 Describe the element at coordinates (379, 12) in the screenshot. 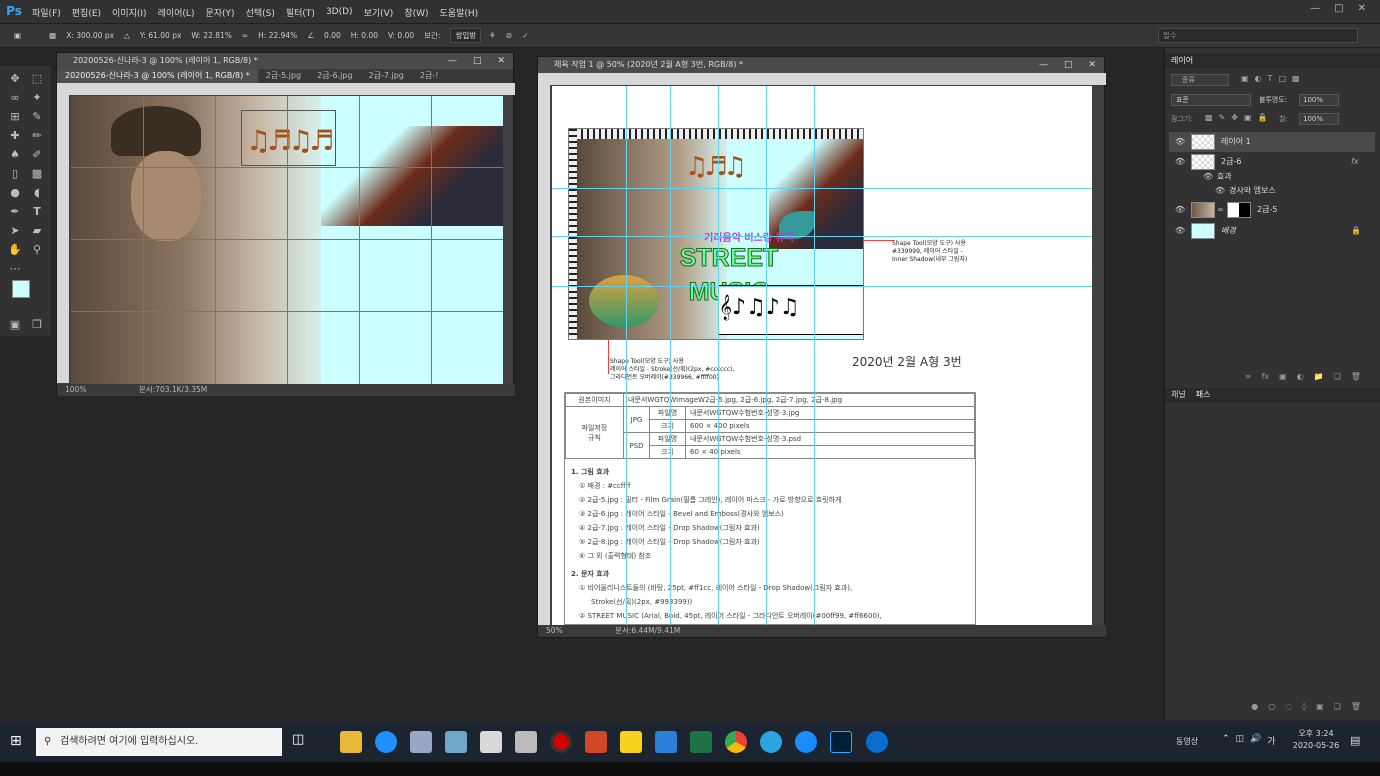

I see `menu-view: 보기(V)` at that location.